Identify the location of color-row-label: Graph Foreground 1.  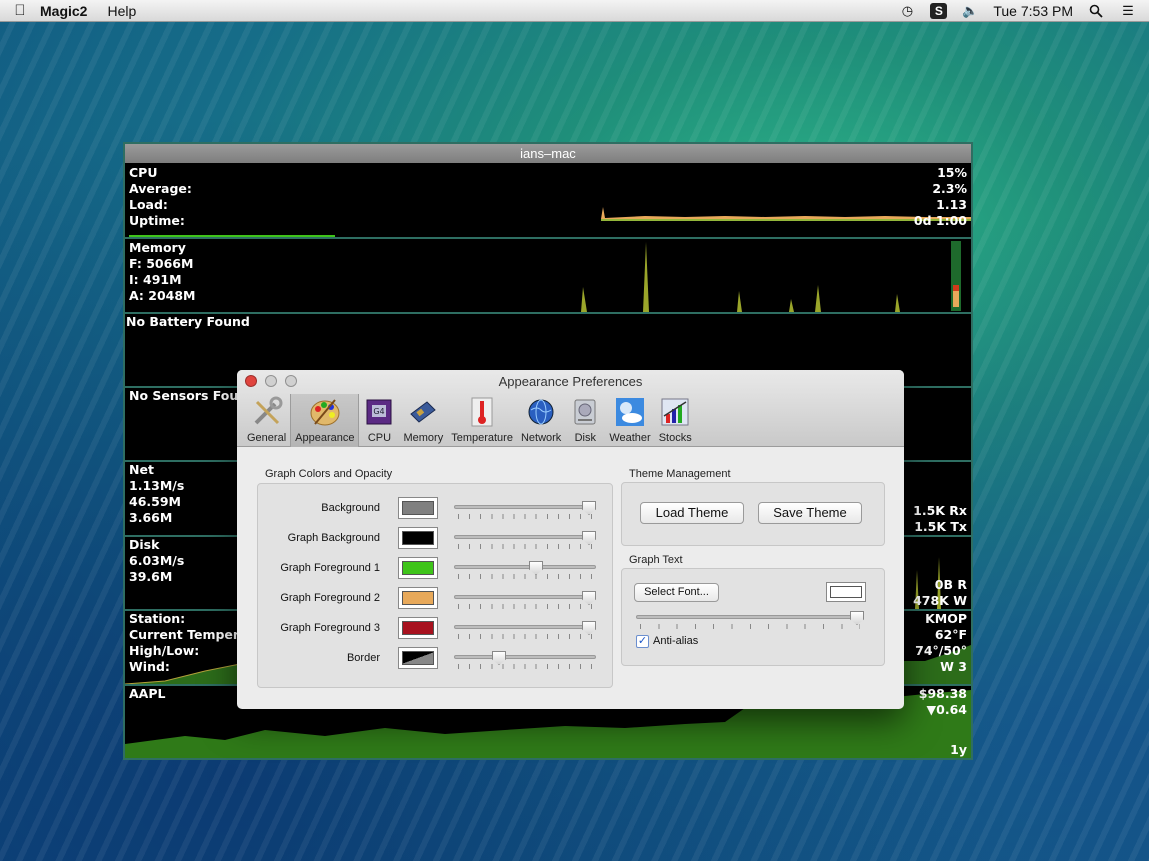
(330, 568).